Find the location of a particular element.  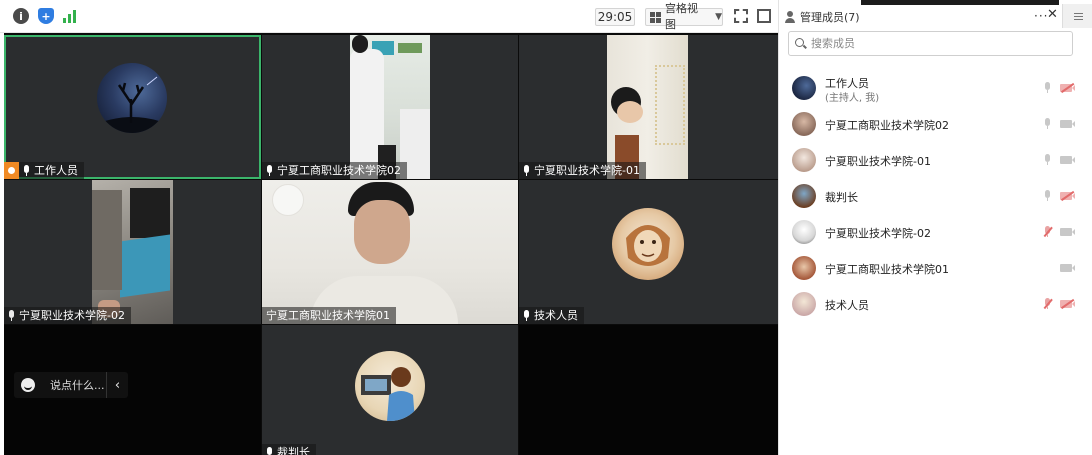

member-row: 宁夏职业技术学院-01 is located at coordinates (929, 160).